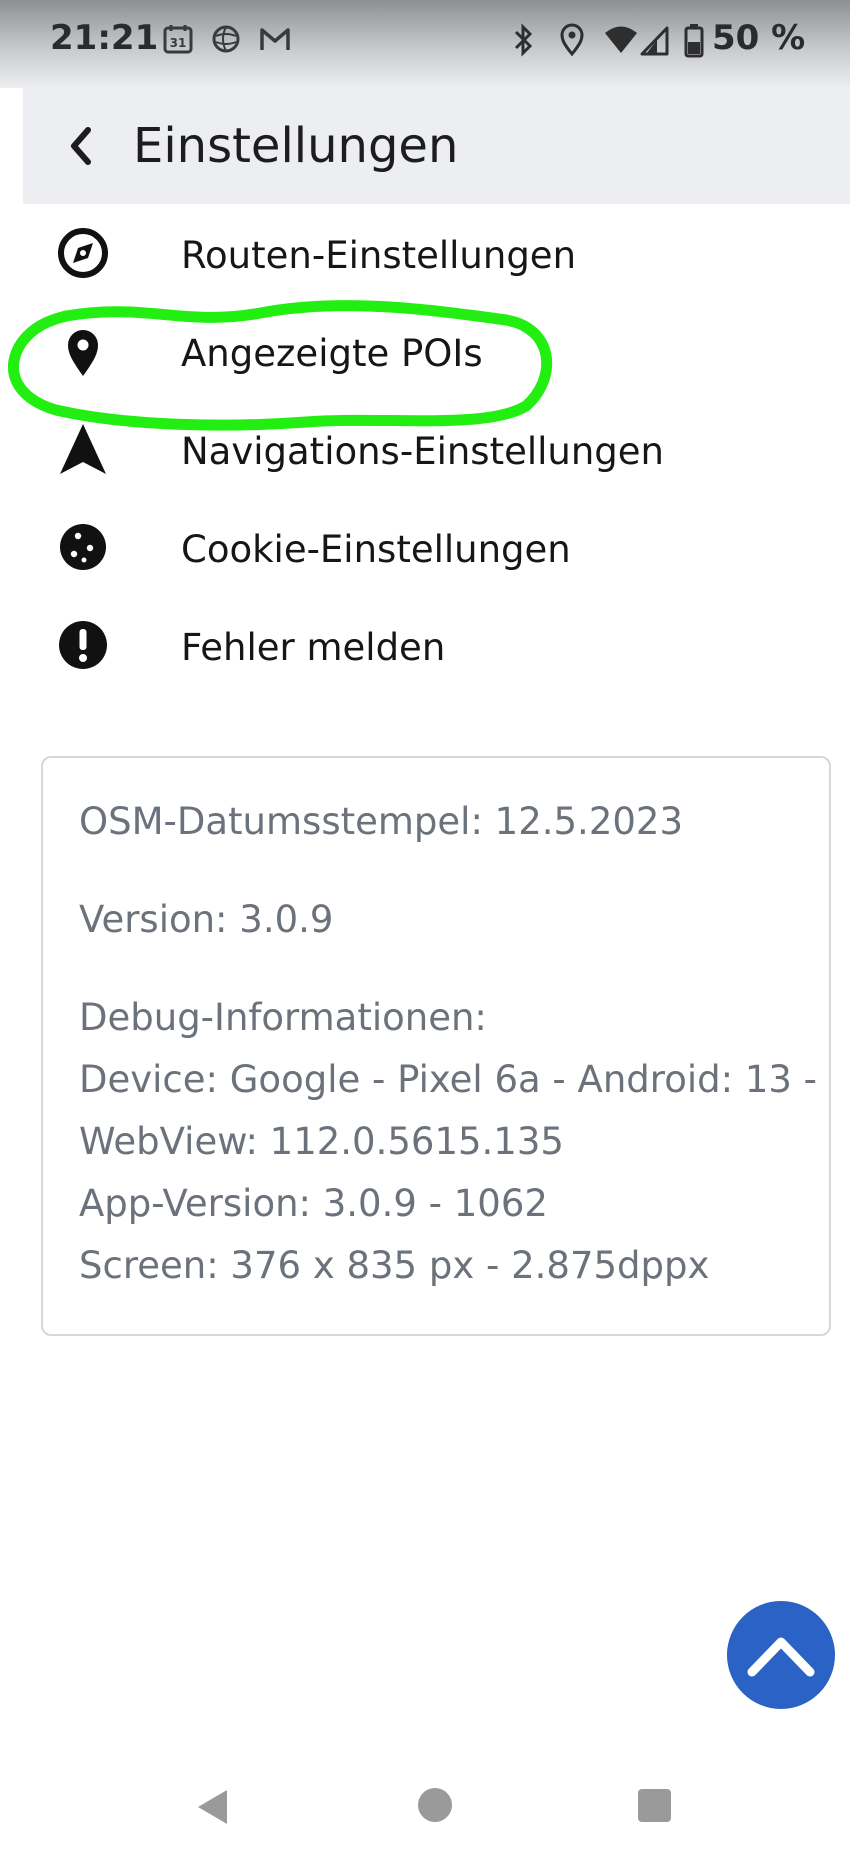 The image size is (850, 1849). I want to click on nav-recents-icon, so click(654, 1805).